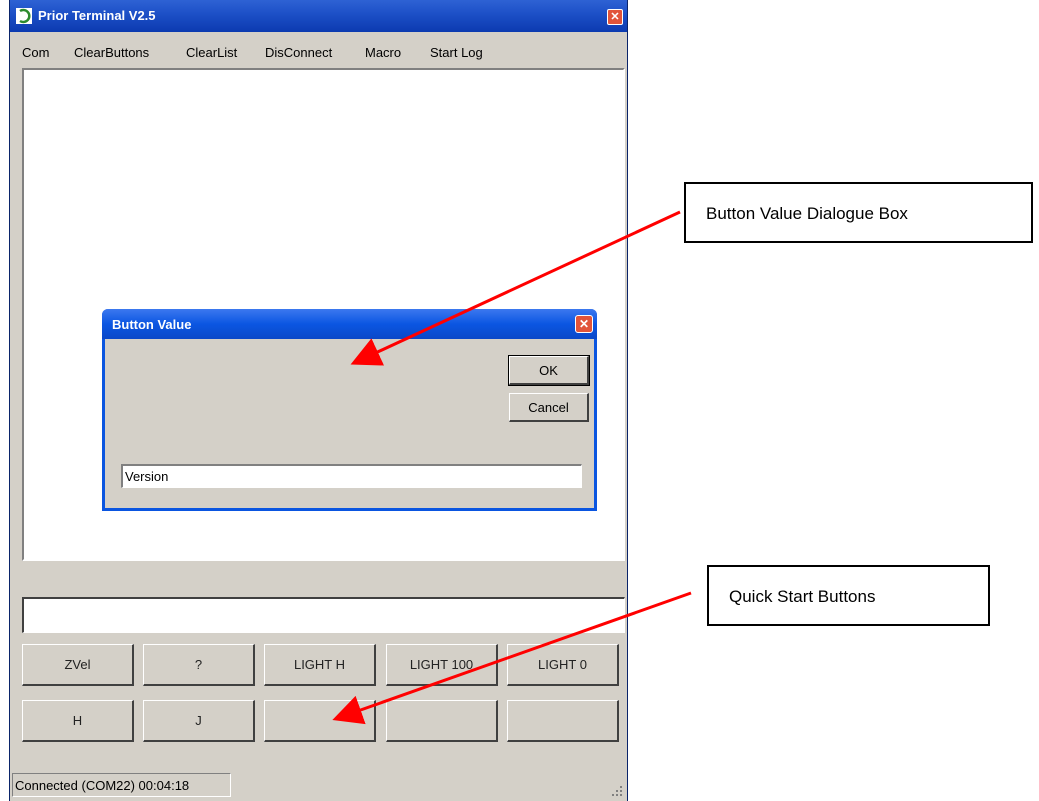 The height and width of the screenshot is (801, 1039). Describe the element at coordinates (617, 791) in the screenshot. I see `resize-grip-icon` at that location.